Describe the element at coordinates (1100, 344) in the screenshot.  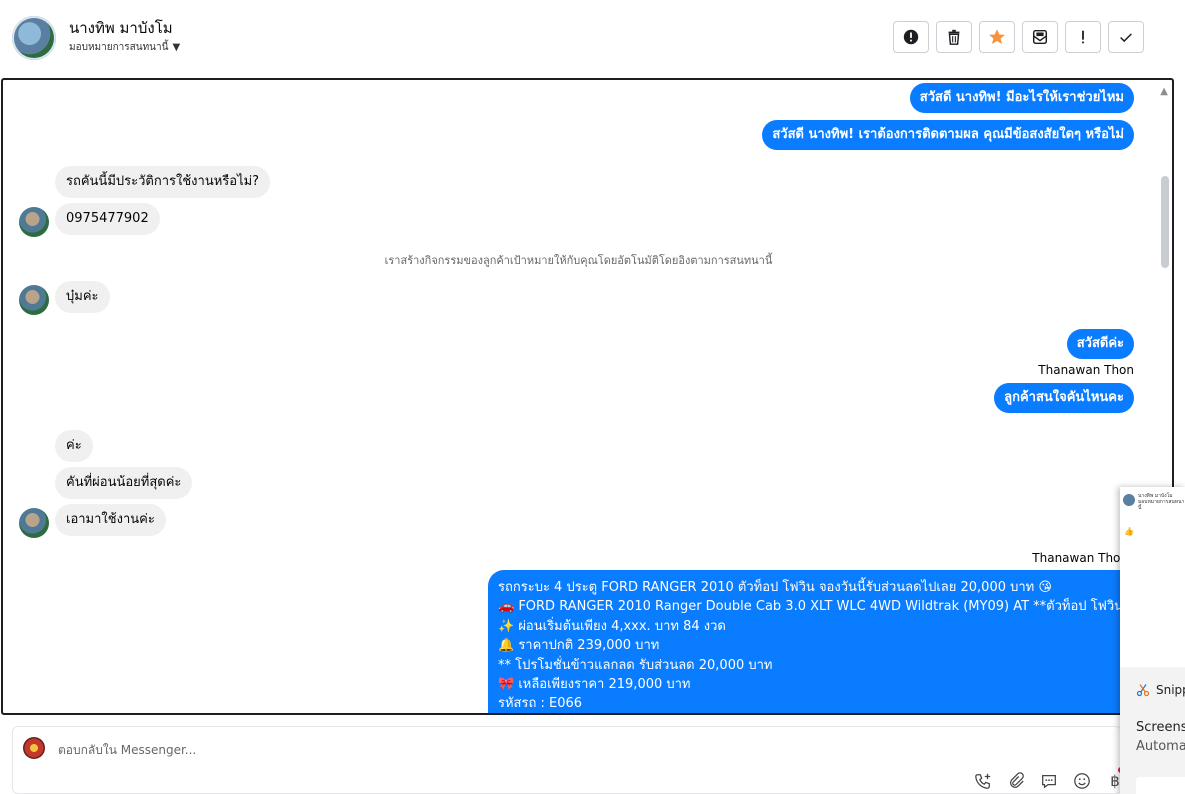
I see `message-outgoing: สวัสดีค่ะ` at that location.